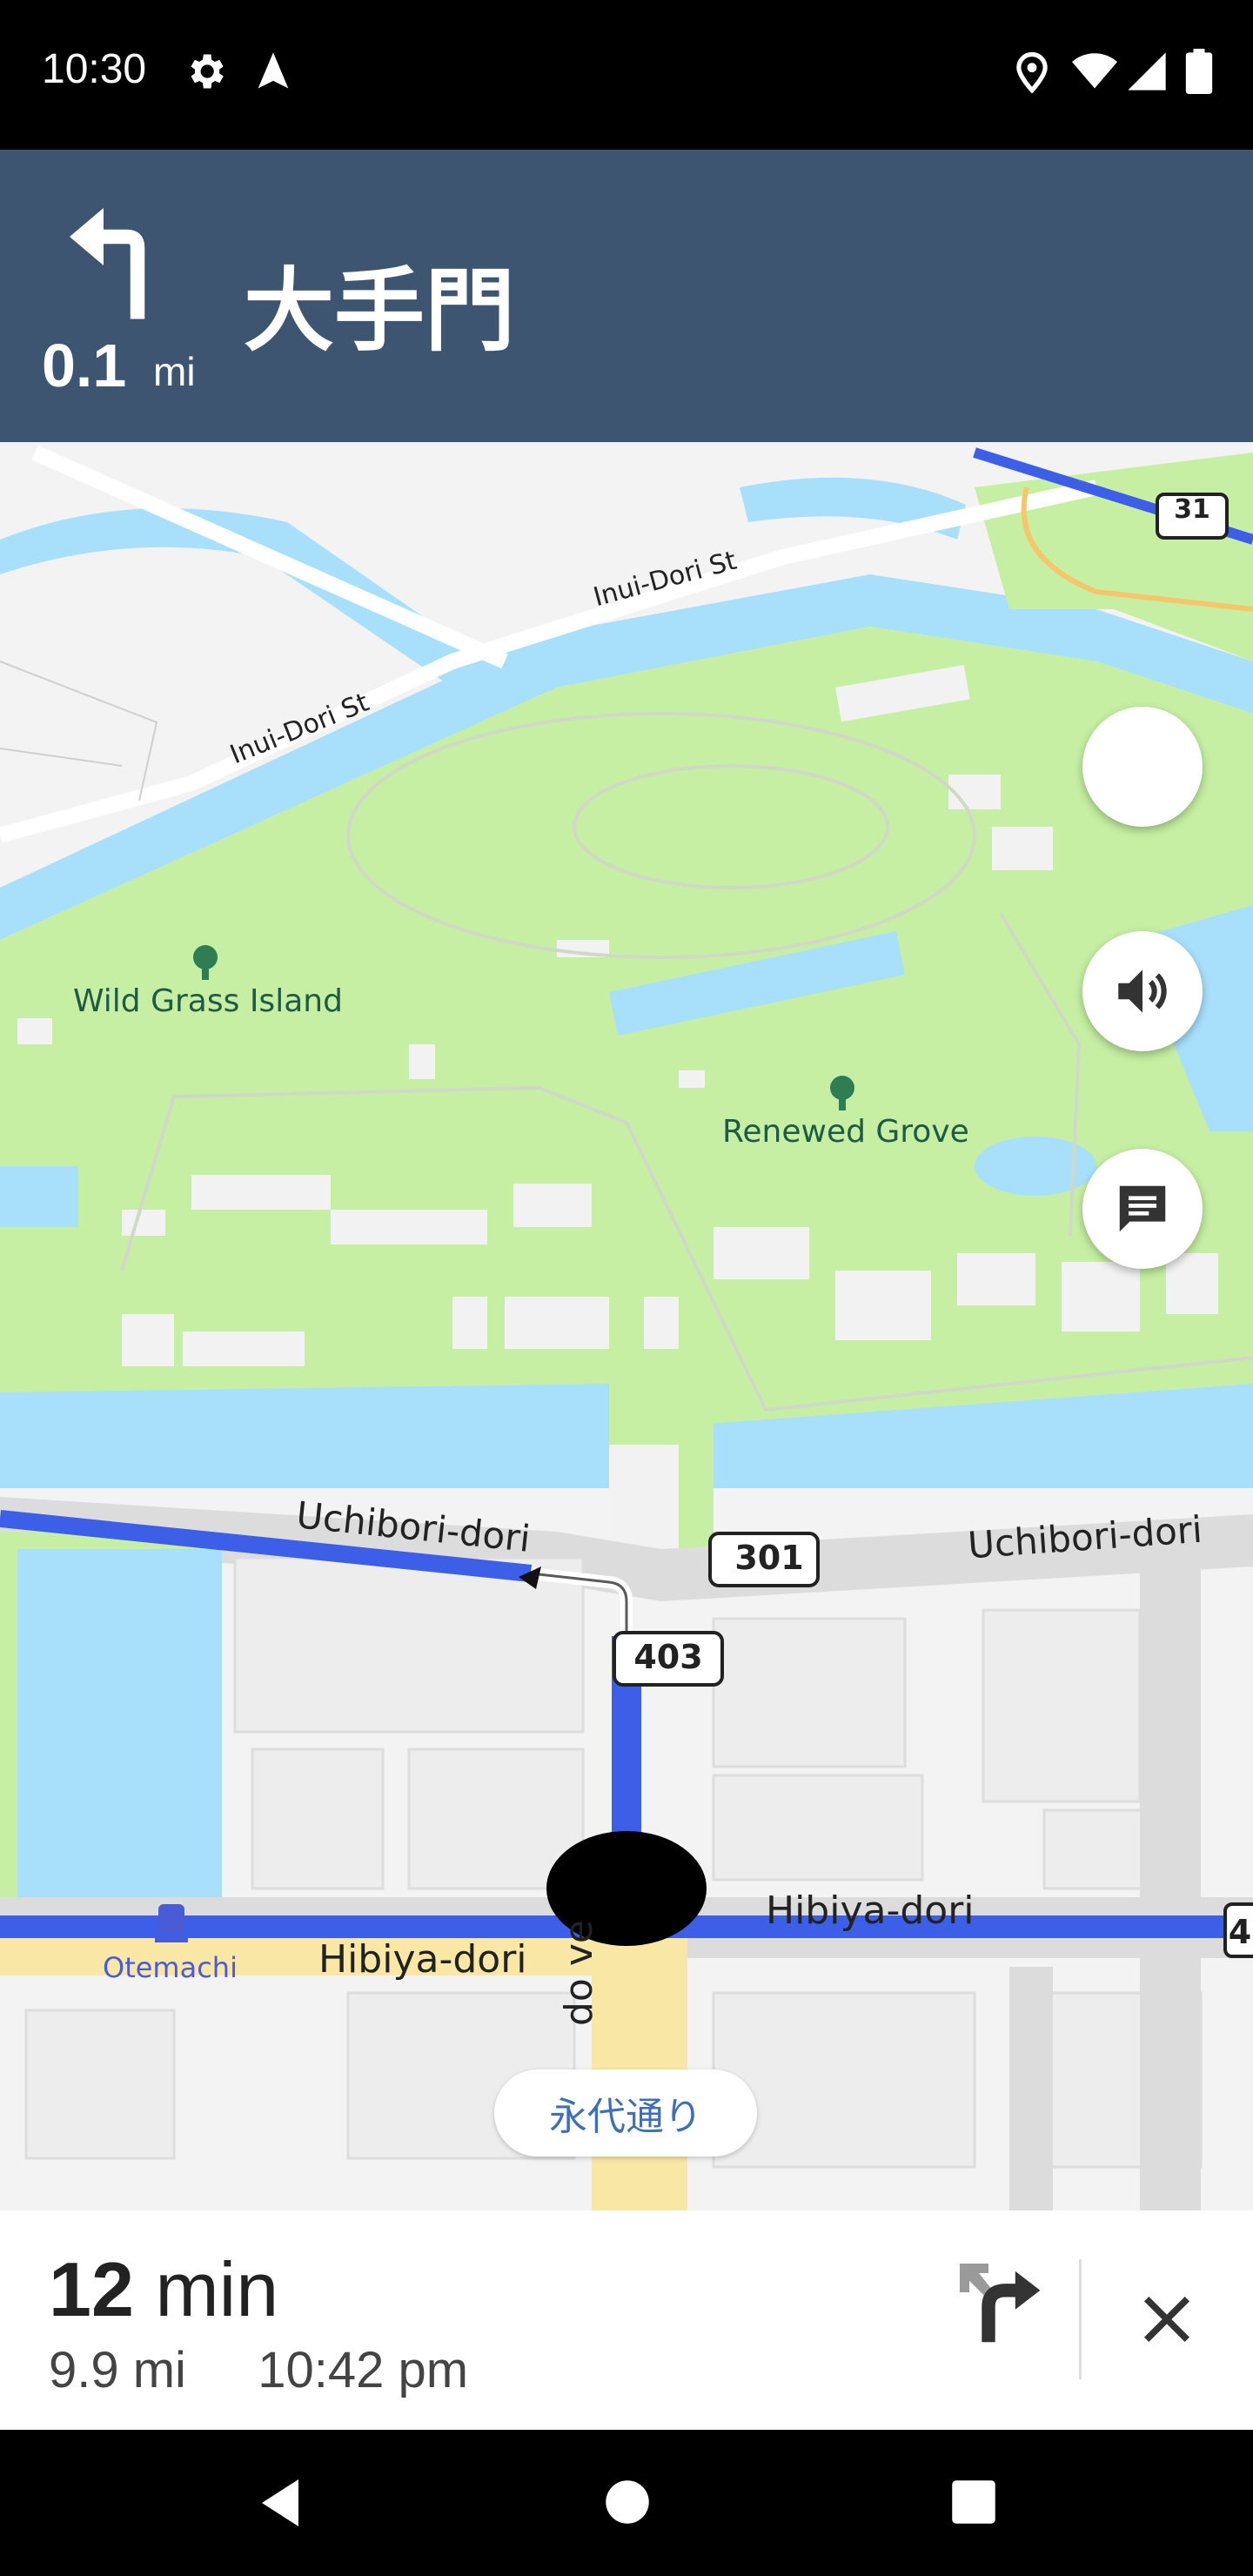 The width and height of the screenshot is (1253, 2576). What do you see at coordinates (1147, 71) in the screenshot?
I see `signal-icon` at bounding box center [1147, 71].